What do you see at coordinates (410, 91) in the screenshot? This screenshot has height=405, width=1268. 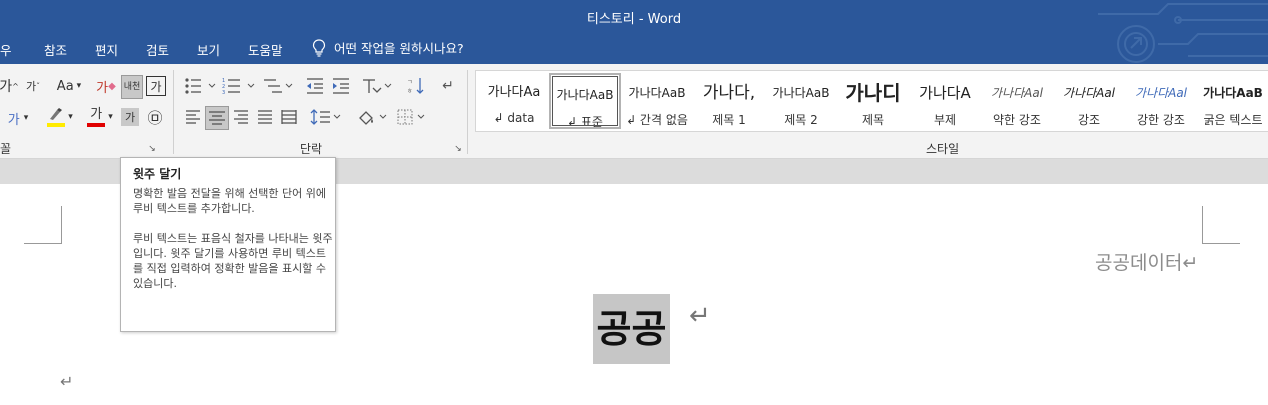 I see `svg-text: ㅎ` at bounding box center [410, 91].